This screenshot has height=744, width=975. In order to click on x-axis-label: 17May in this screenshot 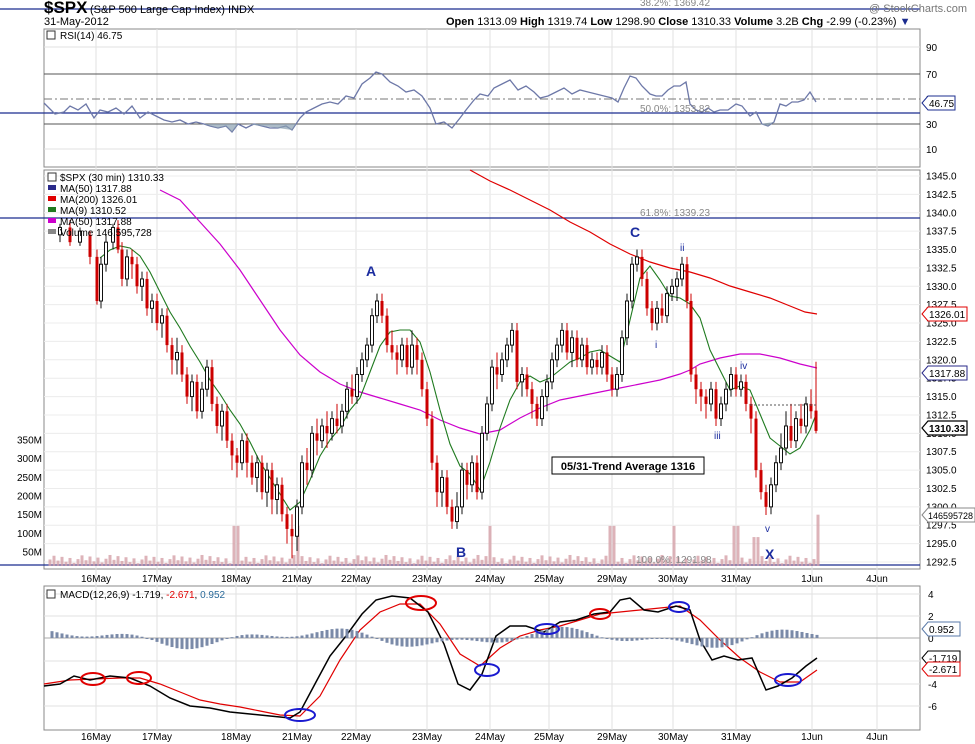, I will do `click(157, 737)`.